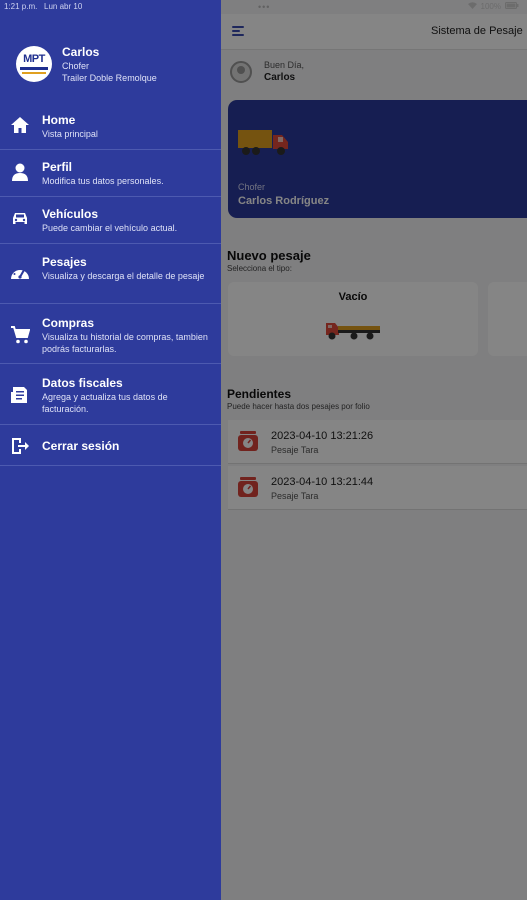 The width and height of the screenshot is (527, 900). What do you see at coordinates (59, 120) in the screenshot?
I see `menu-item-label: Home` at bounding box center [59, 120].